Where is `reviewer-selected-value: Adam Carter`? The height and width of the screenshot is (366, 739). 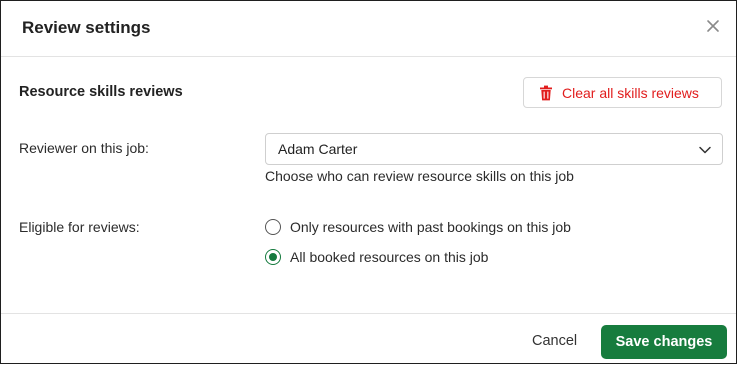 reviewer-selected-value: Adam Carter is located at coordinates (318, 149).